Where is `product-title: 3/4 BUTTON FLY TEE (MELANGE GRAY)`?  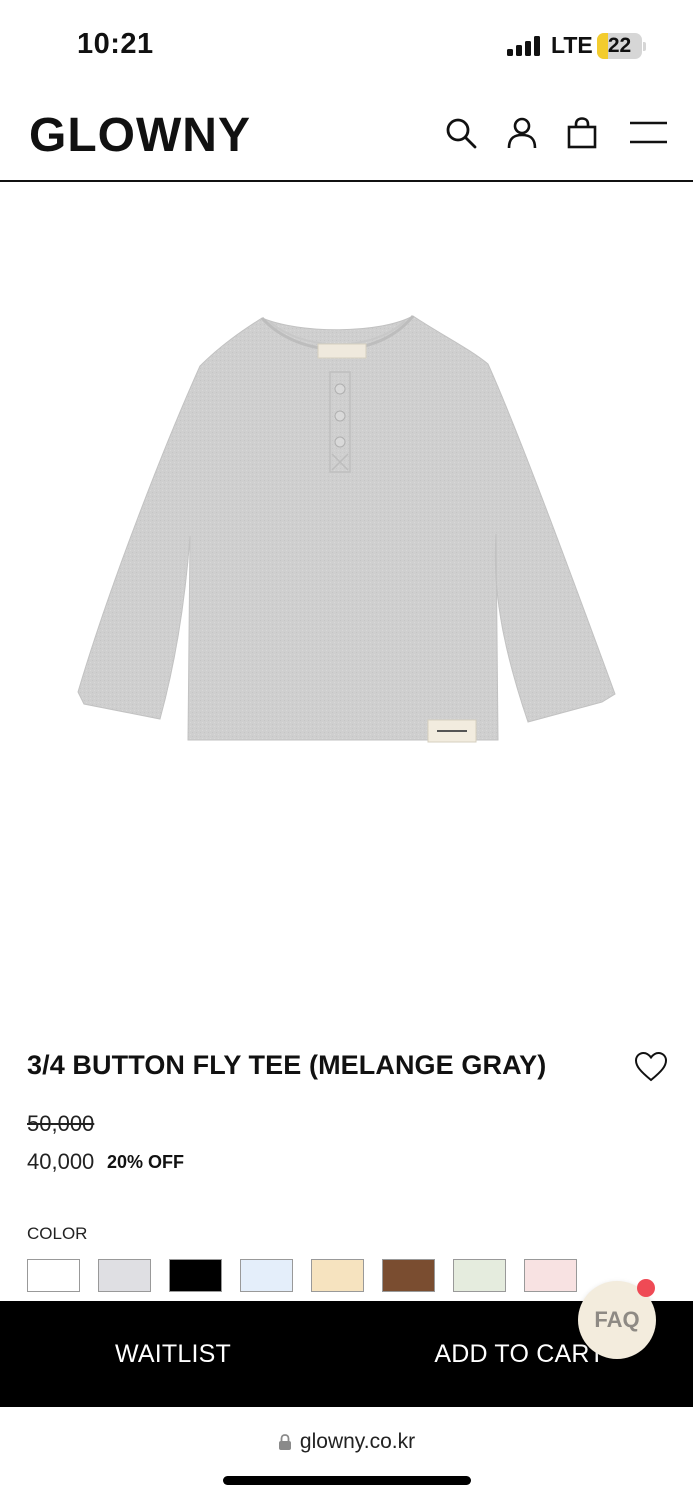
product-title: 3/4 BUTTON FLY TEE (MELANGE GRAY) is located at coordinates (287, 1065).